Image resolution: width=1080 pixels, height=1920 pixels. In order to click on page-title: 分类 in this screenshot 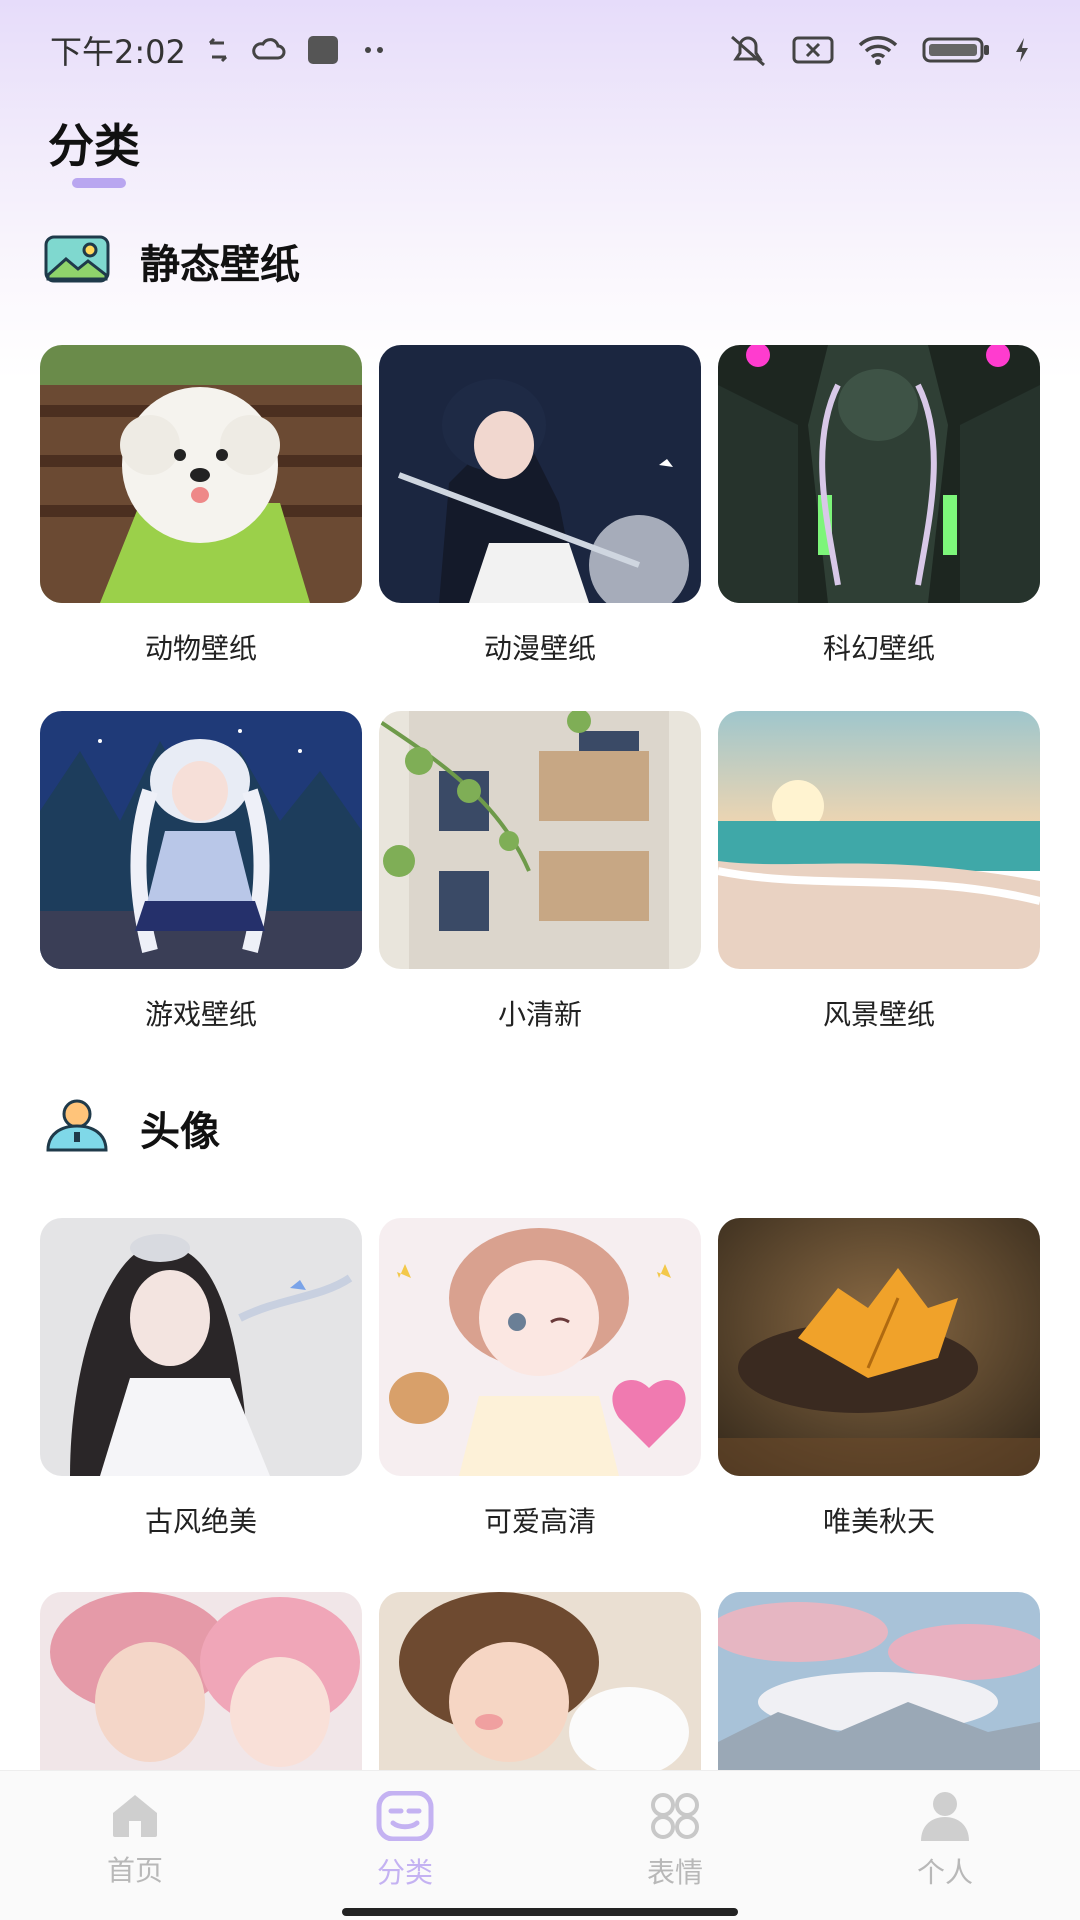, I will do `click(94, 146)`.